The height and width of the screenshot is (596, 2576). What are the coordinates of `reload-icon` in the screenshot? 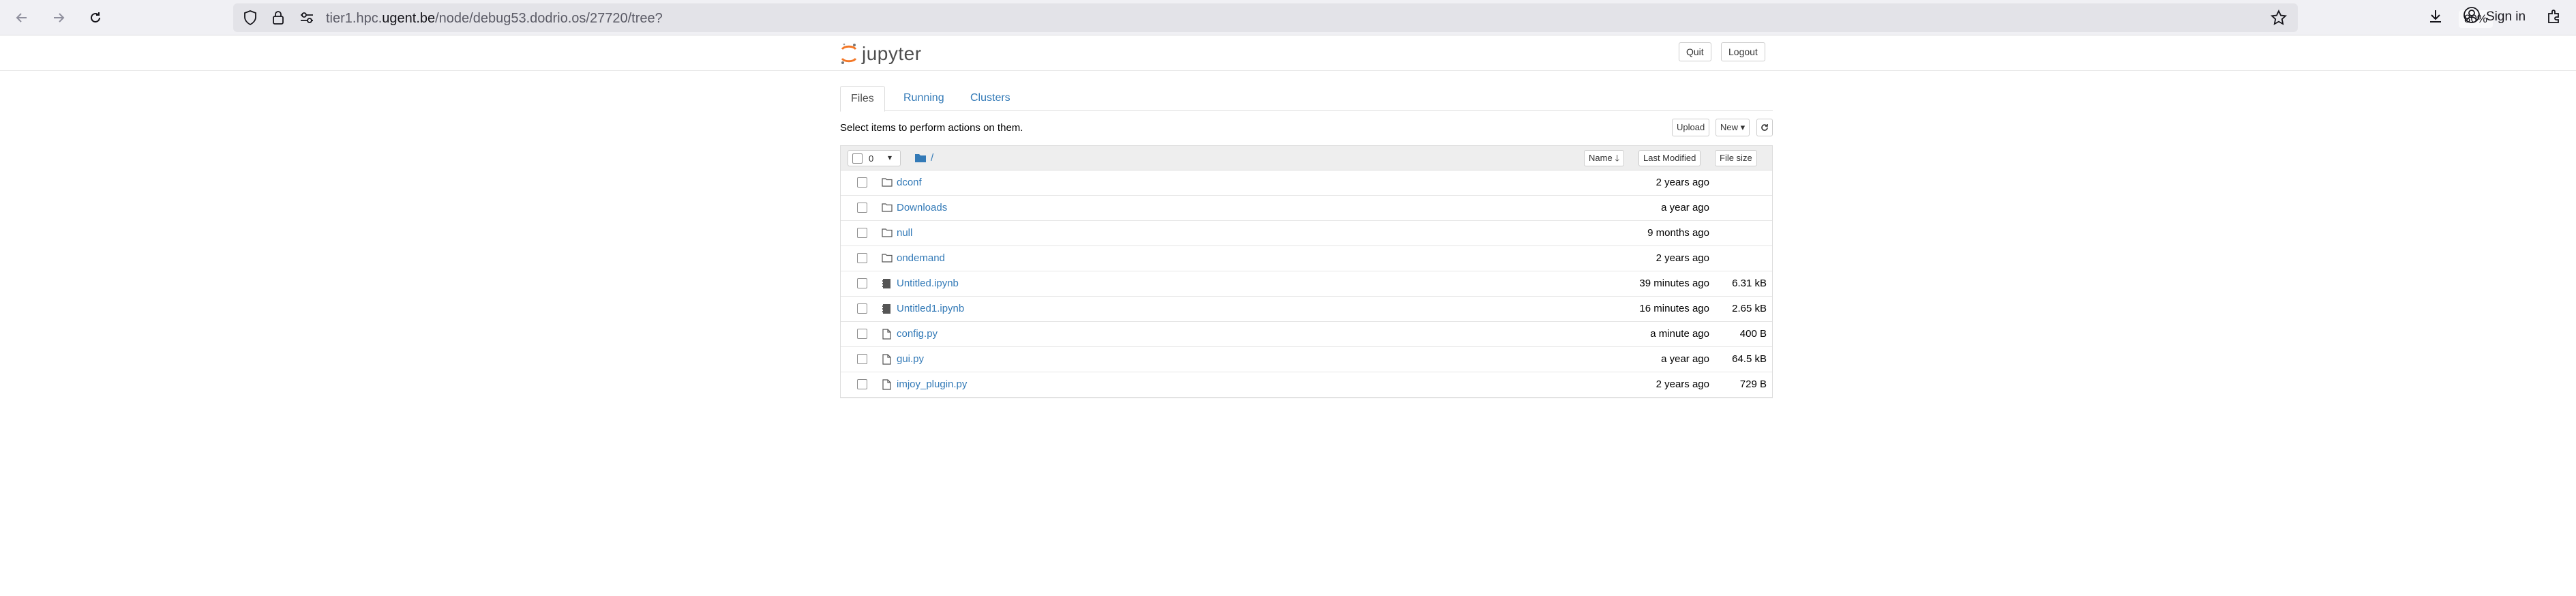 It's located at (95, 18).